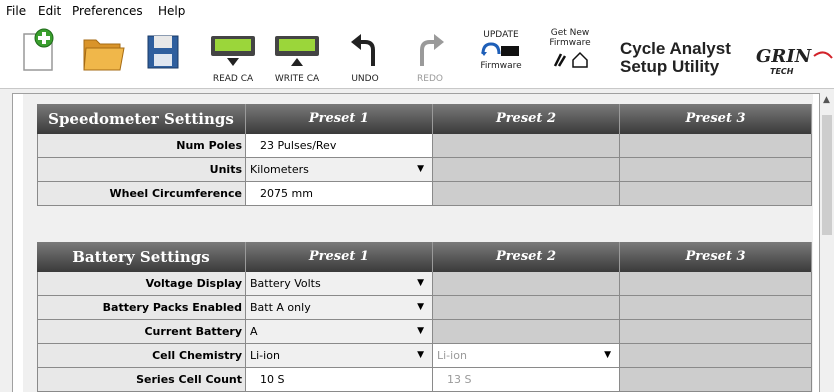 The width and height of the screenshot is (834, 392). Describe the element at coordinates (716, 355) in the screenshot. I see `cell-chemistry-p3-cell` at that location.